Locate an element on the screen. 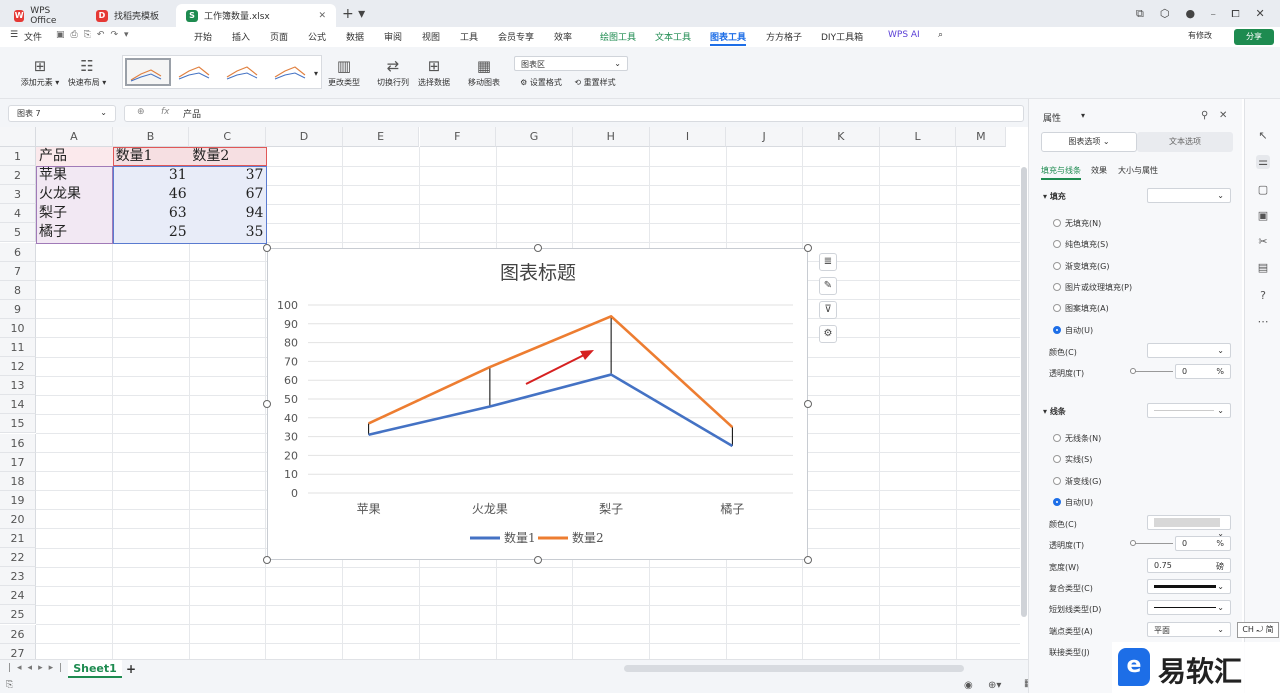  quick-access-icons: ▣⎙⎘↶↷▾ is located at coordinates (95, 35).